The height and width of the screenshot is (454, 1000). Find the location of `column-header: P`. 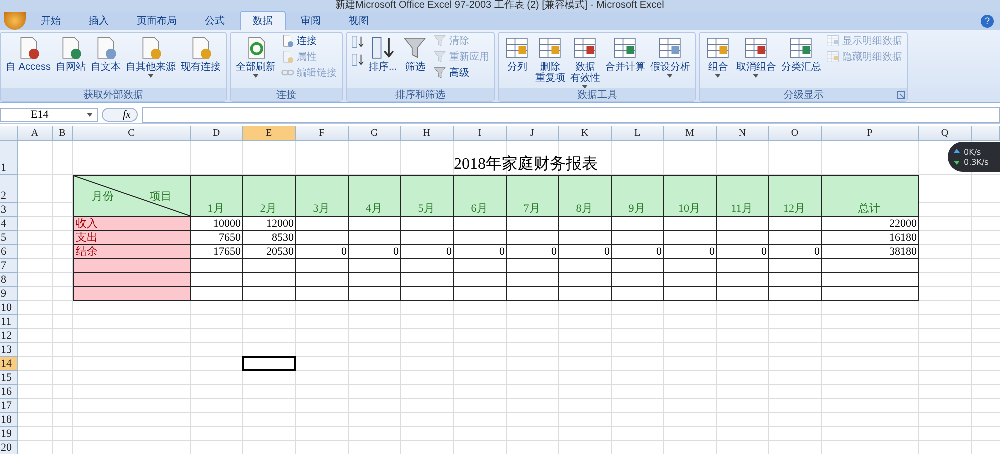

column-header: P is located at coordinates (870, 133).